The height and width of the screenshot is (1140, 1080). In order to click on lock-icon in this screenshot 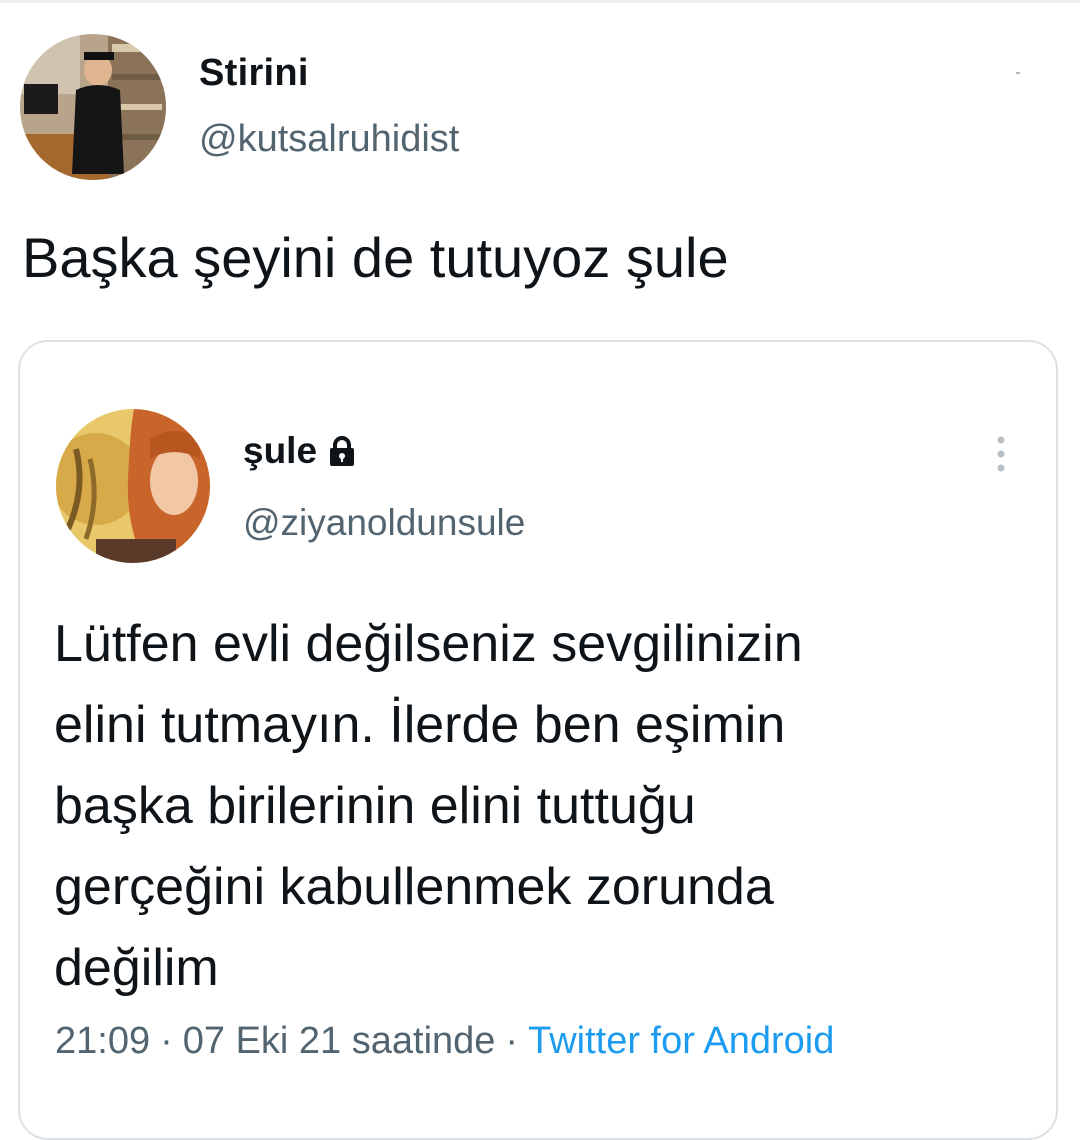, I will do `click(342, 451)`.